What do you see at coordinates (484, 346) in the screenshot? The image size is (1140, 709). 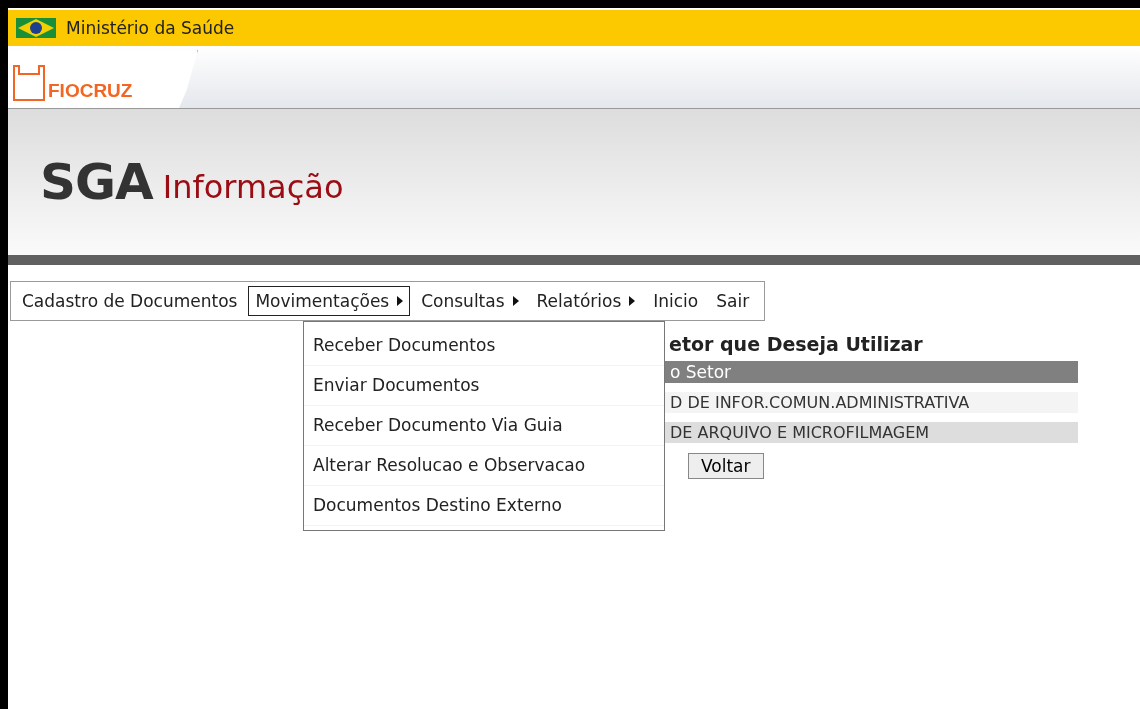 I see `dropdown-item: Receber Documentos` at bounding box center [484, 346].